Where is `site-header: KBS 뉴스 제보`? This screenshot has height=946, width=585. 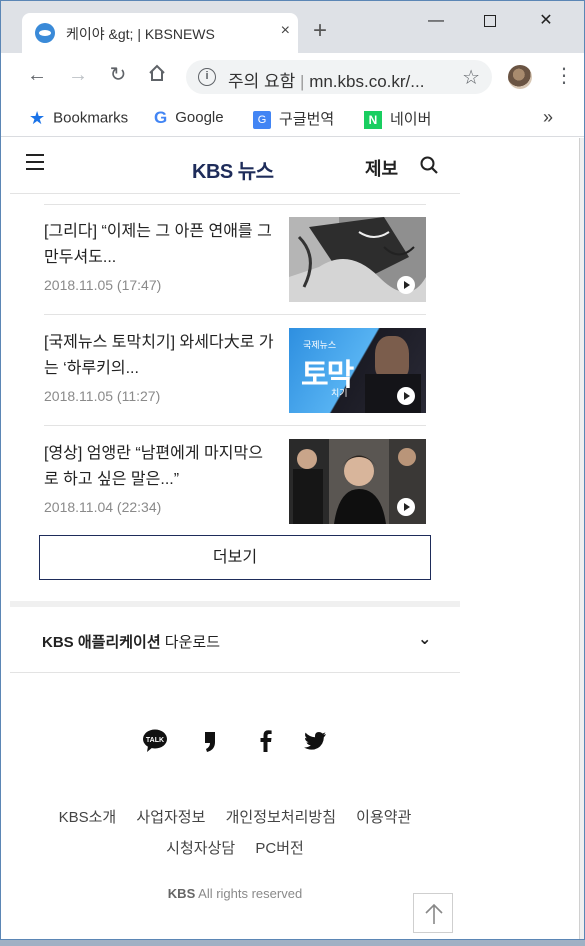 site-header: KBS 뉴스 제보 is located at coordinates (235, 166).